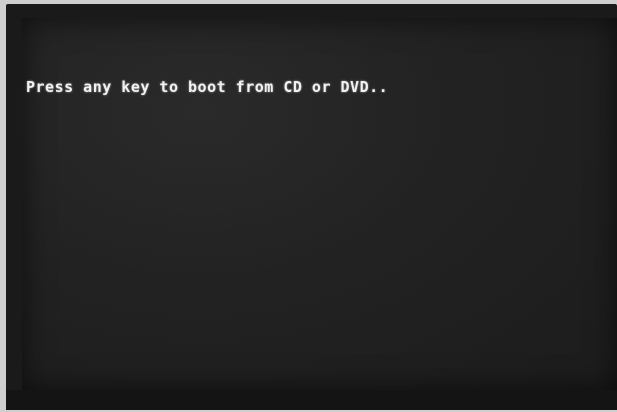 This screenshot has height=412, width=617. What do you see at coordinates (207, 87) in the screenshot?
I see `boot-prompt-text: Press any key to boot from CD or DVD..` at bounding box center [207, 87].